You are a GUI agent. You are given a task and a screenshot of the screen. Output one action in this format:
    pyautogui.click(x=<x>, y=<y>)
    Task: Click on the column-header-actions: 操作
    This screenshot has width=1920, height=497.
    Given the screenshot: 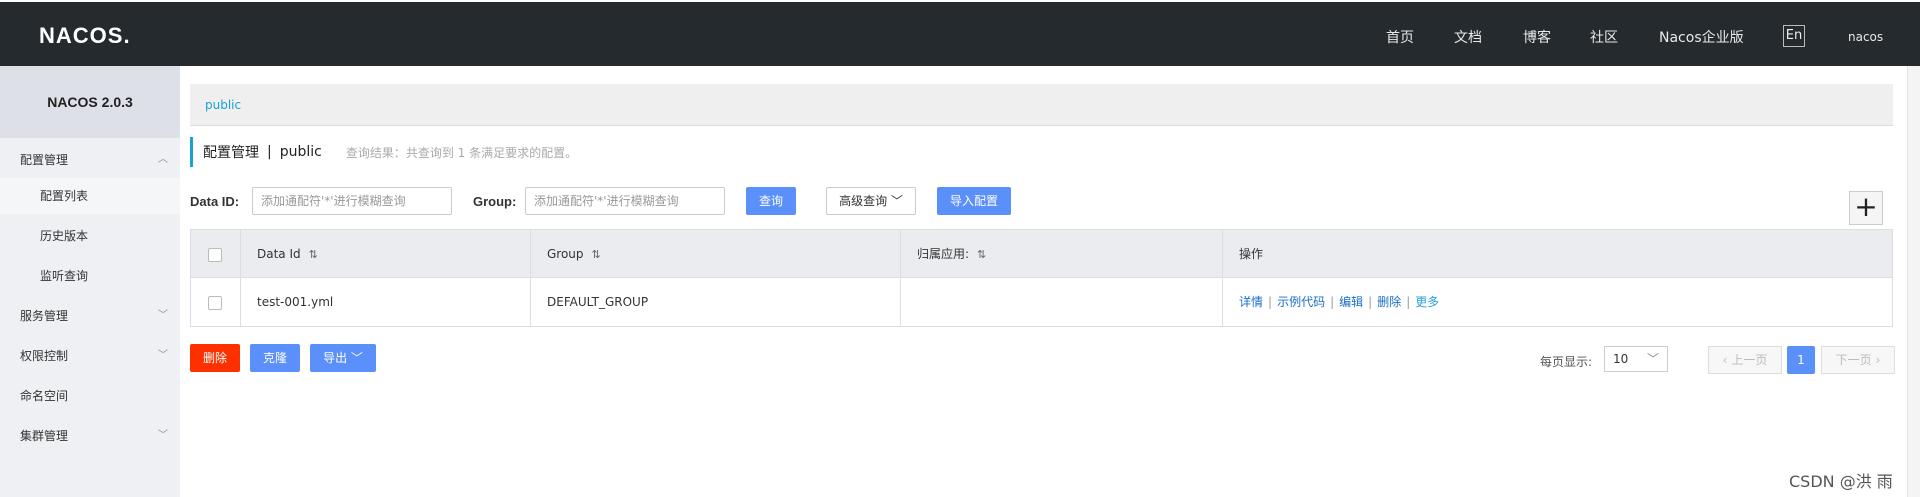 What is the action you would take?
    pyautogui.click(x=1557, y=254)
    